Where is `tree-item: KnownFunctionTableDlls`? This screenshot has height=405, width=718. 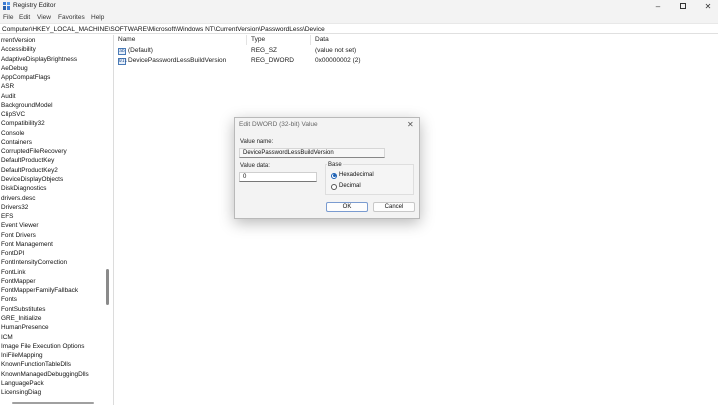
tree-item: KnownFunctionTableDlls is located at coordinates (53, 364).